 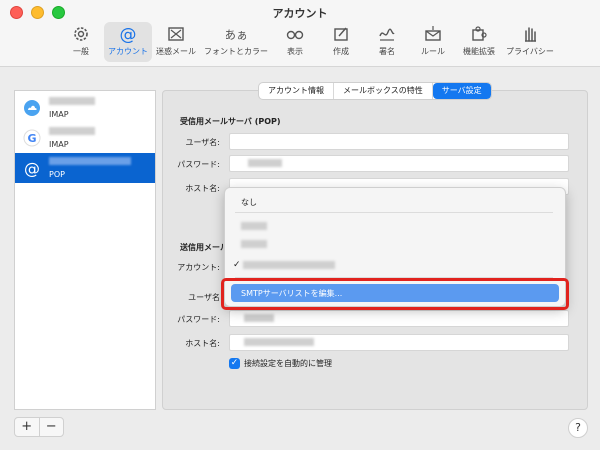 What do you see at coordinates (27, 427) in the screenshot?
I see `add-account-button: +` at bounding box center [27, 427].